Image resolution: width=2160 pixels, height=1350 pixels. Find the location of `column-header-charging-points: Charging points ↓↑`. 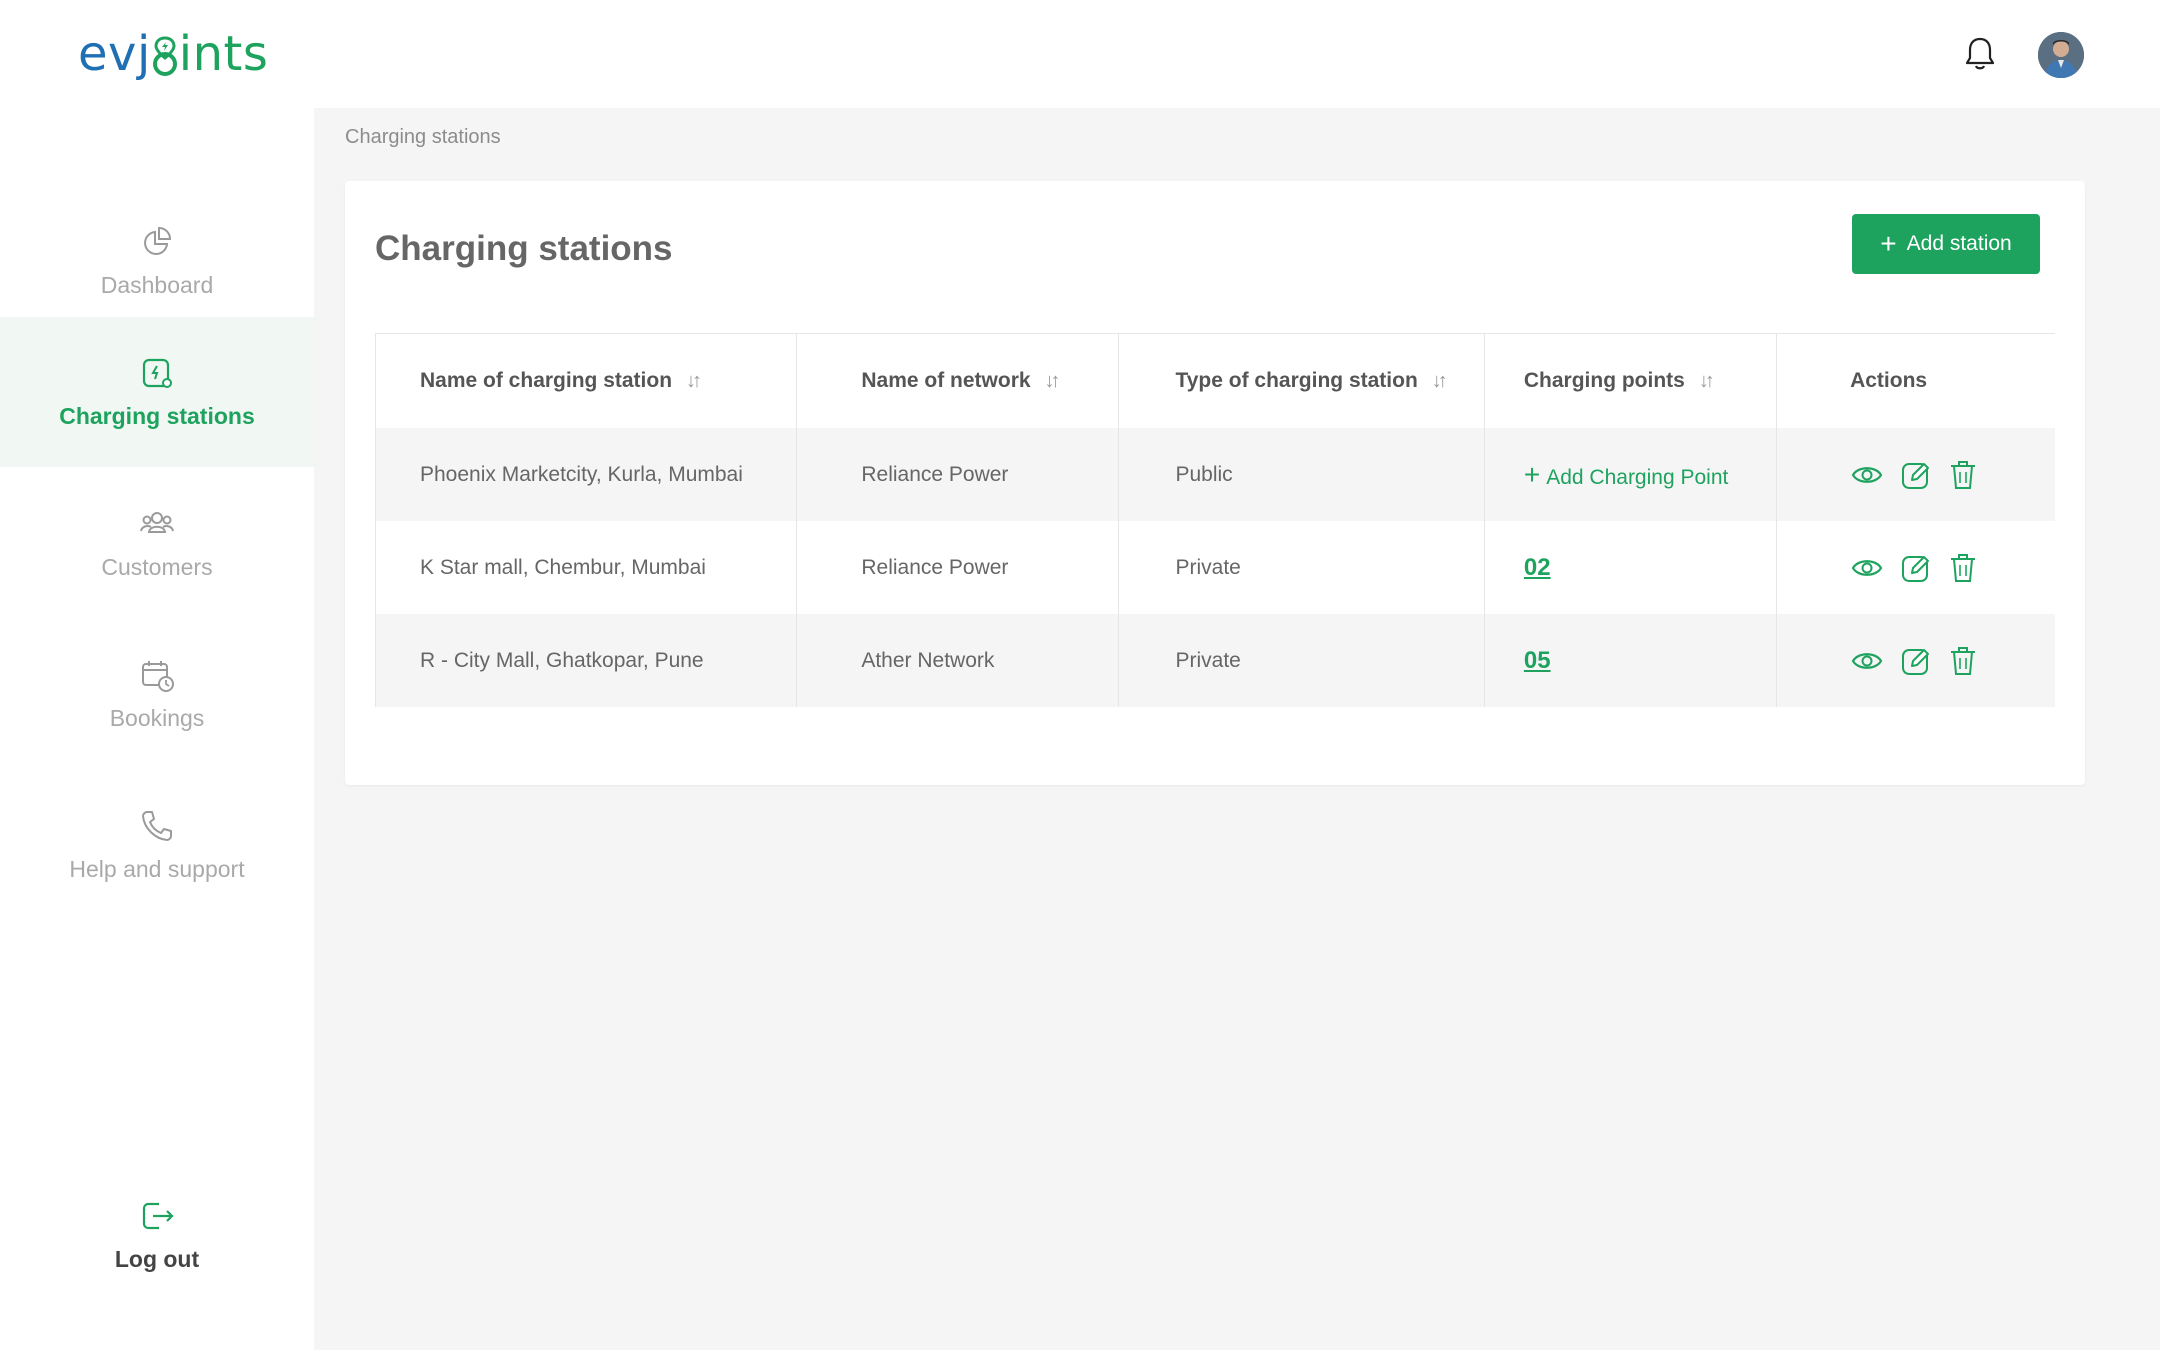

column-header-charging-points: Charging points ↓↑ is located at coordinates (1631, 381).